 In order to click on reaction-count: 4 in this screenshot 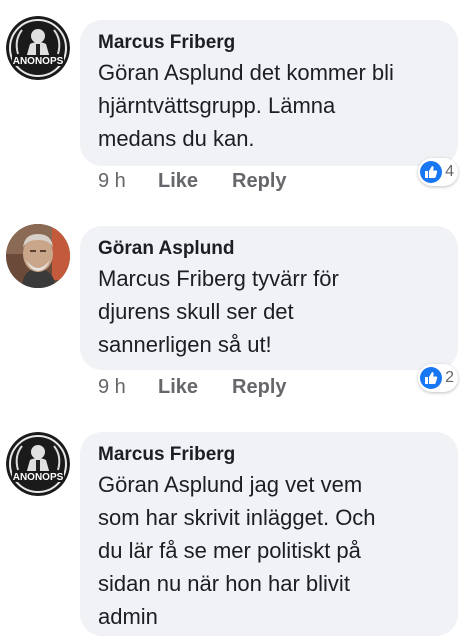, I will do `click(449, 171)`.